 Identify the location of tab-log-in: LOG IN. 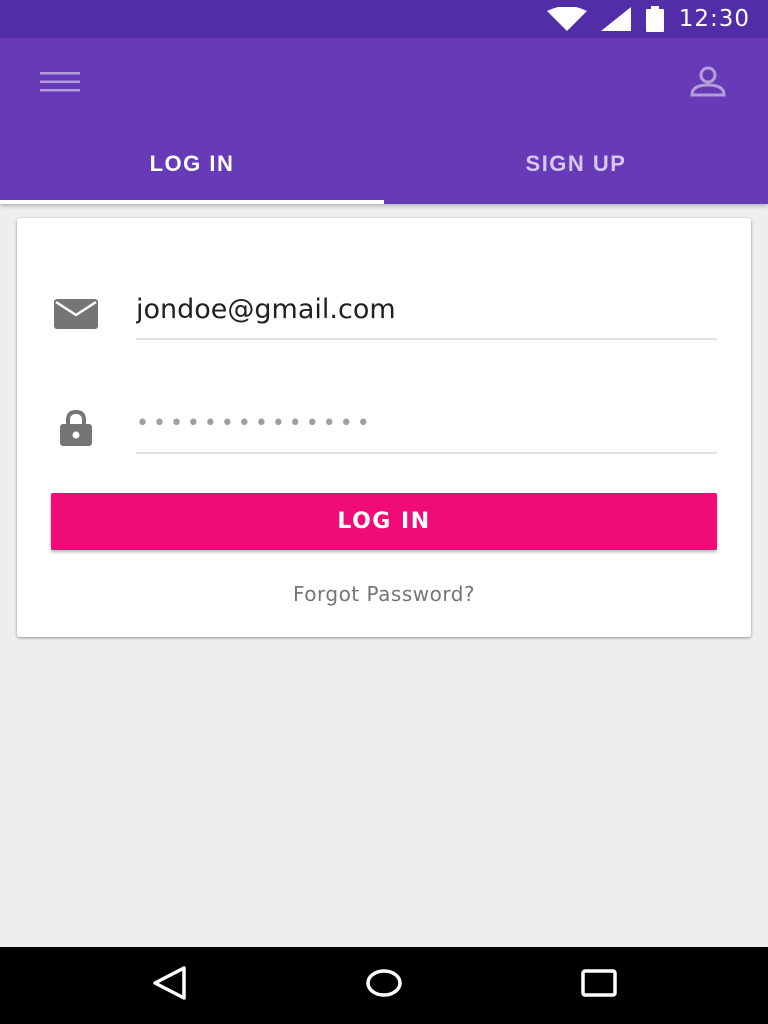
(192, 164).